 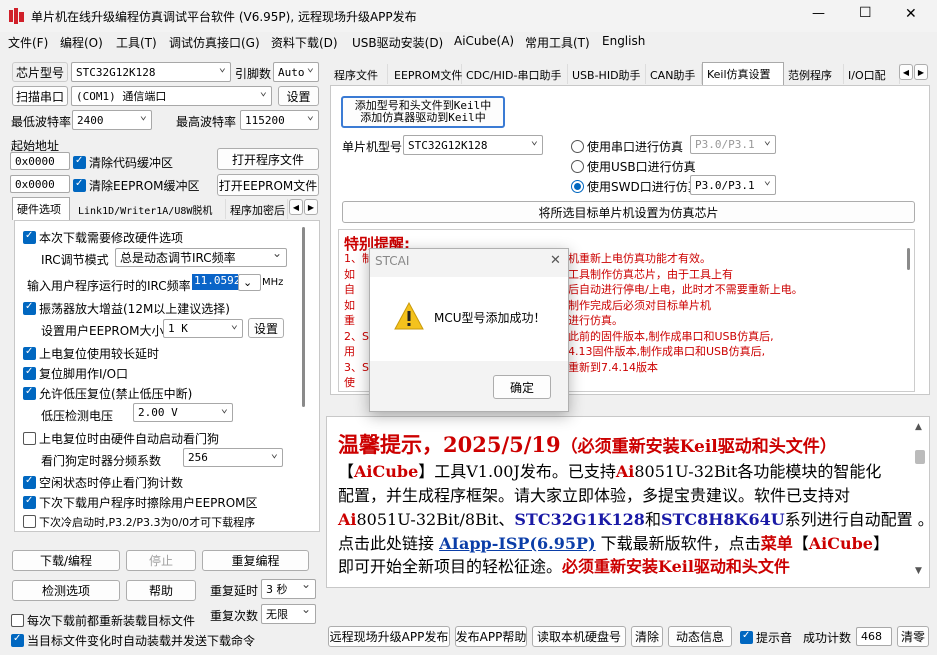 What do you see at coordinates (288, 589) in the screenshot?
I see `repeat-delay-select: 3 秒` at bounding box center [288, 589].